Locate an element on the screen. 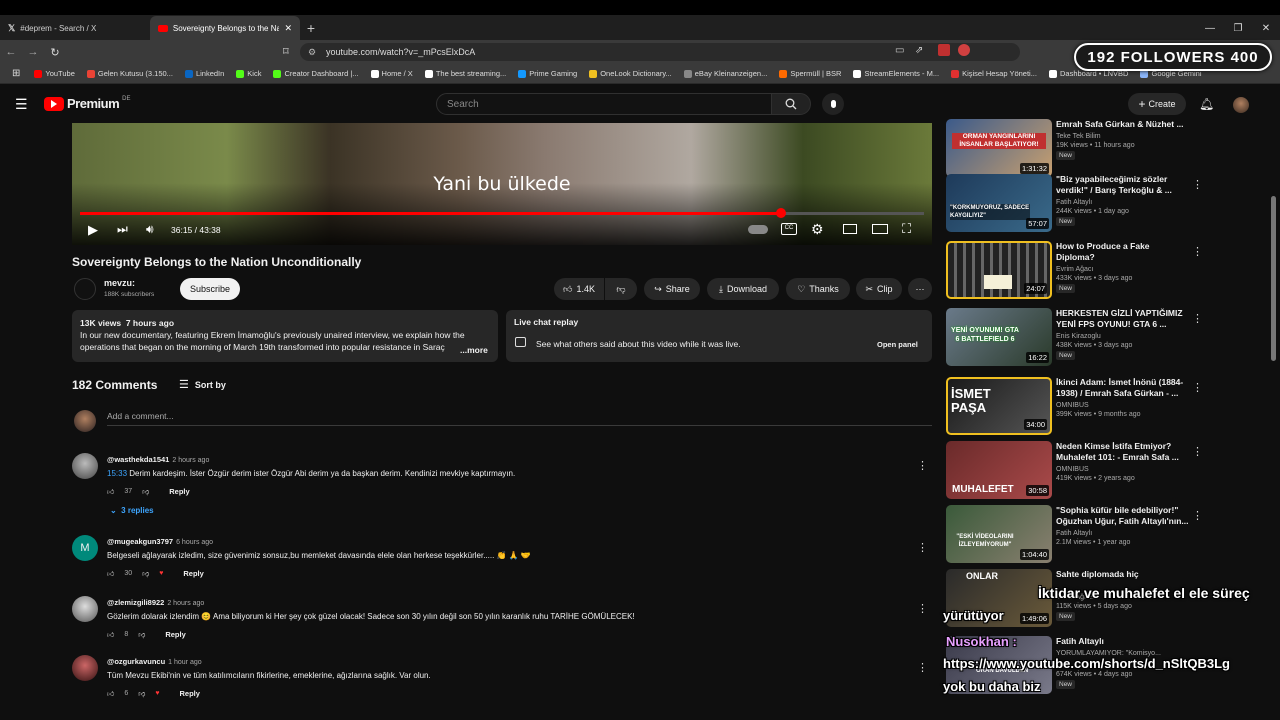  video-thumbnail: 24:07 is located at coordinates (999, 270).